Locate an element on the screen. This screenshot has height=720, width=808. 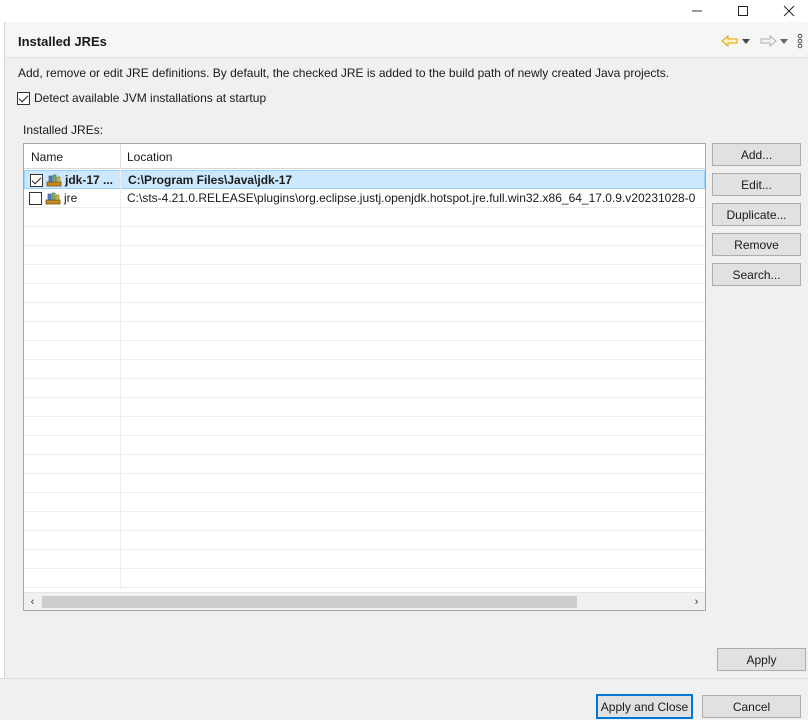
column-header-name: Name is located at coordinates (47, 157).